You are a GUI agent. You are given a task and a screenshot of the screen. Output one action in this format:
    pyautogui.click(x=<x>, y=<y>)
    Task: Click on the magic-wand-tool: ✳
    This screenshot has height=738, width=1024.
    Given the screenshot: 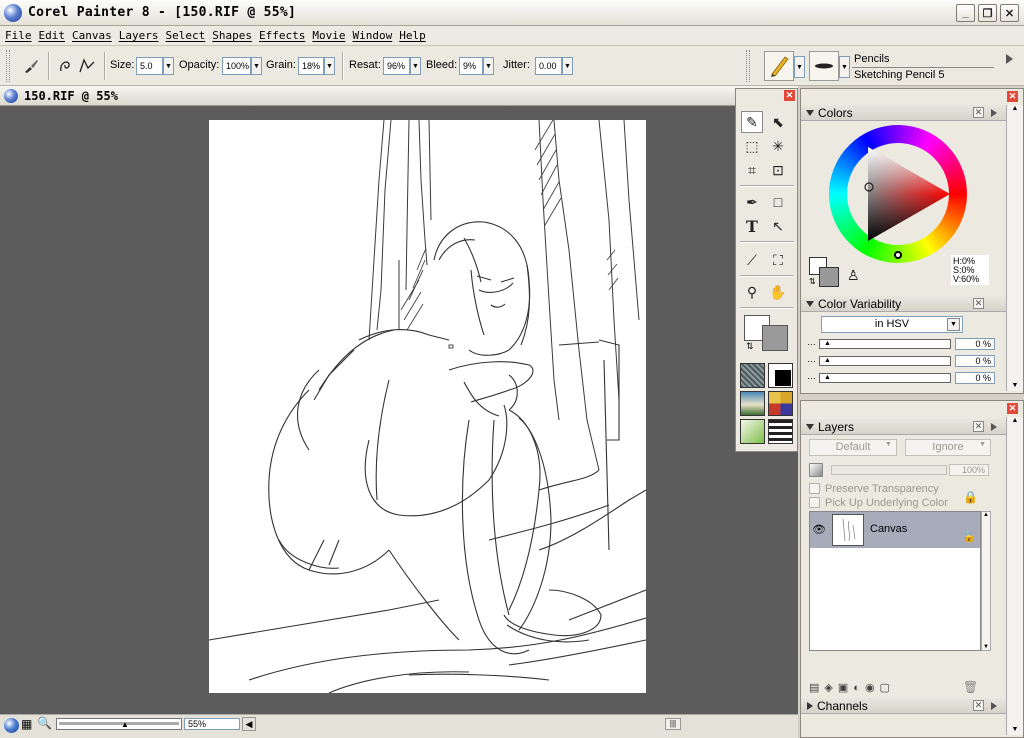 What is the action you would take?
    pyautogui.click(x=778, y=146)
    